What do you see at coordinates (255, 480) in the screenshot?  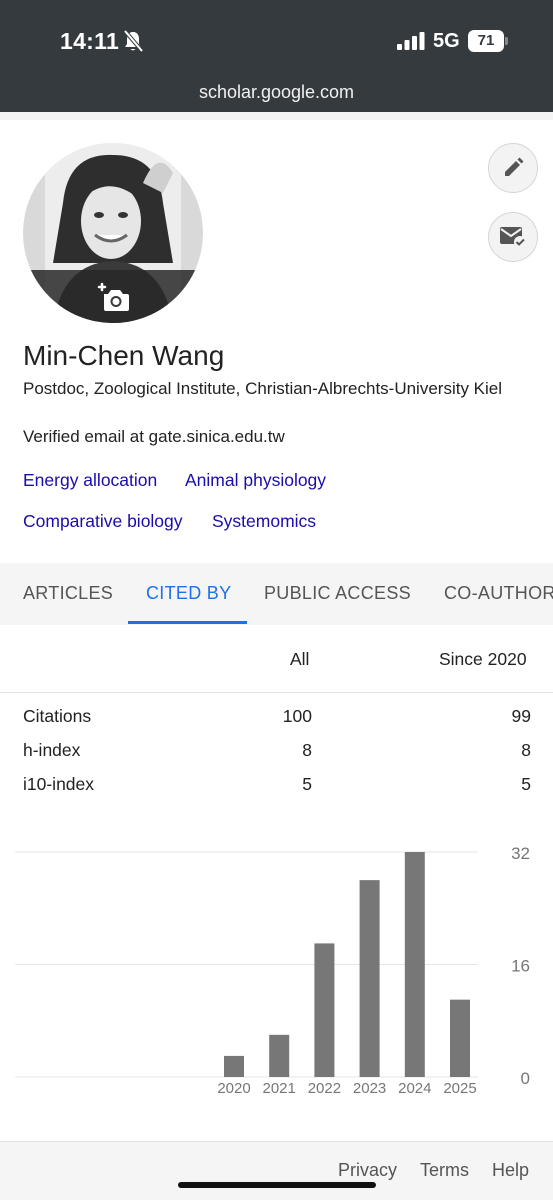 I see `interest-link: Animal physiology` at bounding box center [255, 480].